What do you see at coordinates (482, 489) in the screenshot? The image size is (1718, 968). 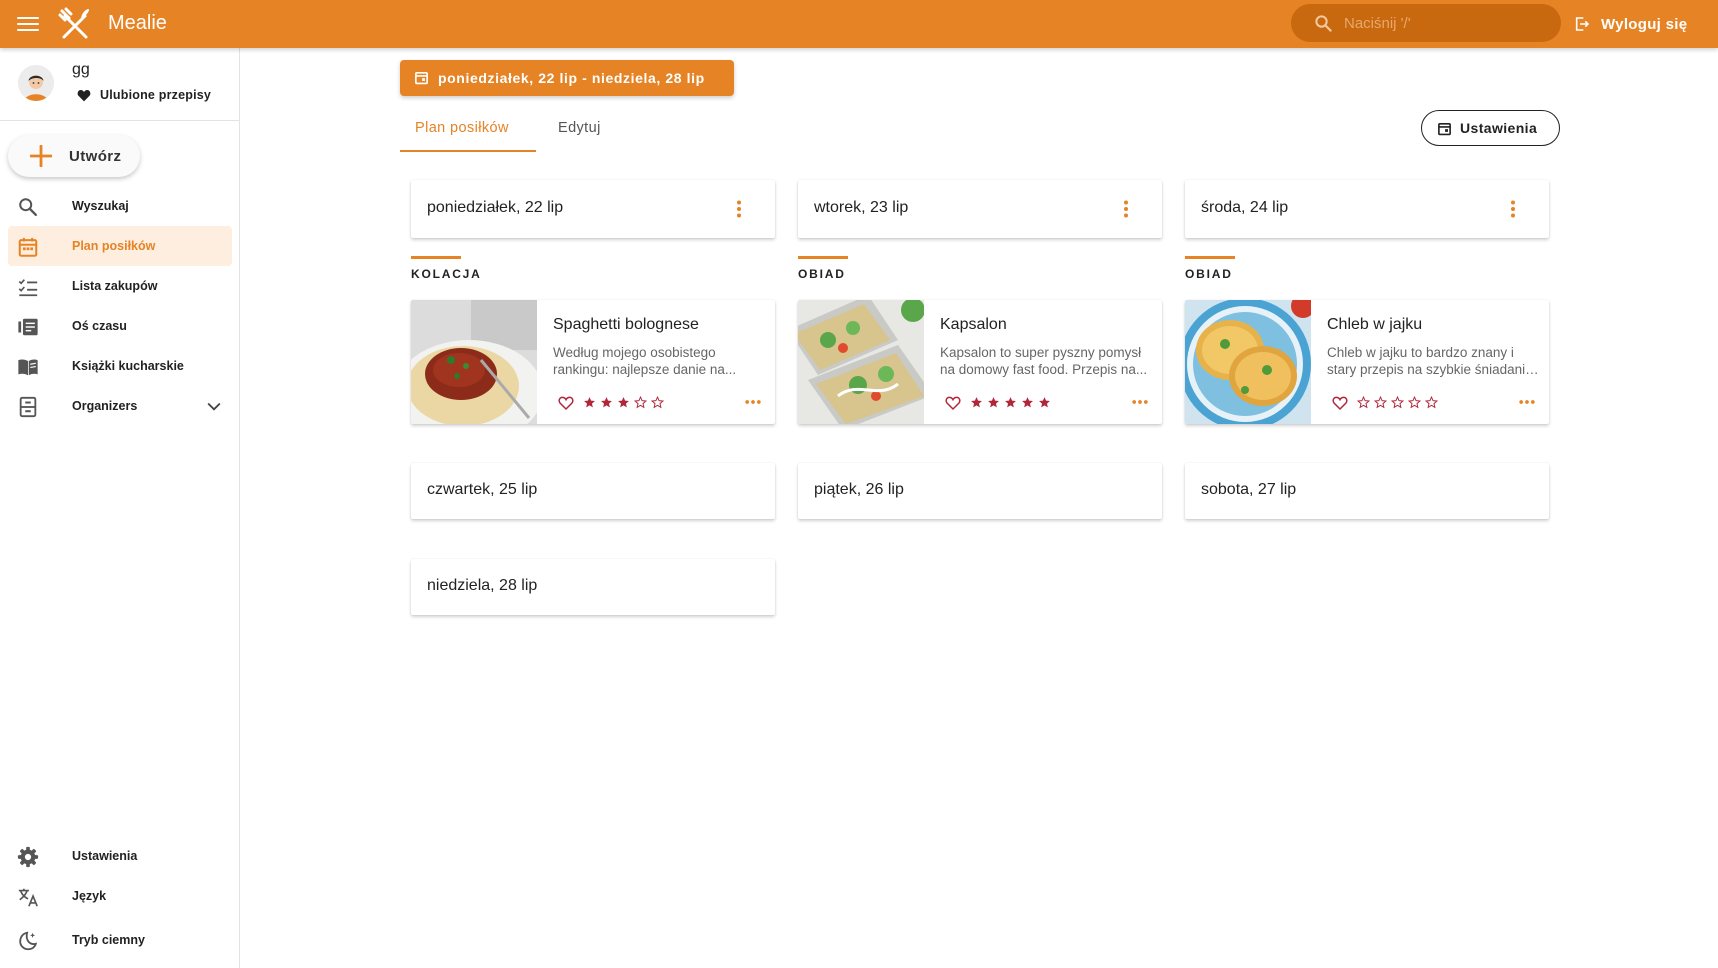 I see `day-label: czwartek, 25 lip` at bounding box center [482, 489].